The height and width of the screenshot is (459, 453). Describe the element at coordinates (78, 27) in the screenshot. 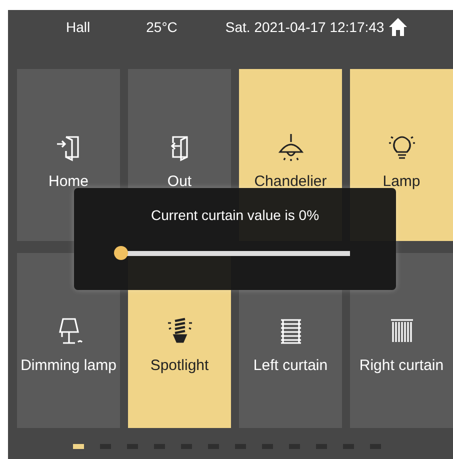

I see `room-name: Hall` at that location.